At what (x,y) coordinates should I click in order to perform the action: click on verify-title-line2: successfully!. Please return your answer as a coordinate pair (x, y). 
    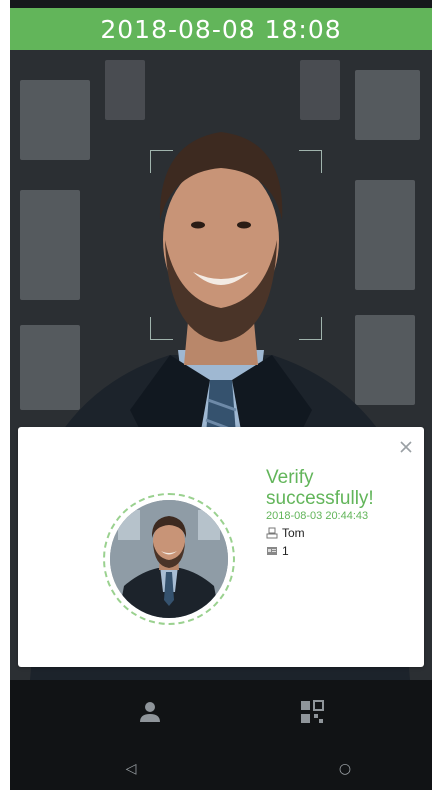
    Looking at the image, I should click on (320, 498).